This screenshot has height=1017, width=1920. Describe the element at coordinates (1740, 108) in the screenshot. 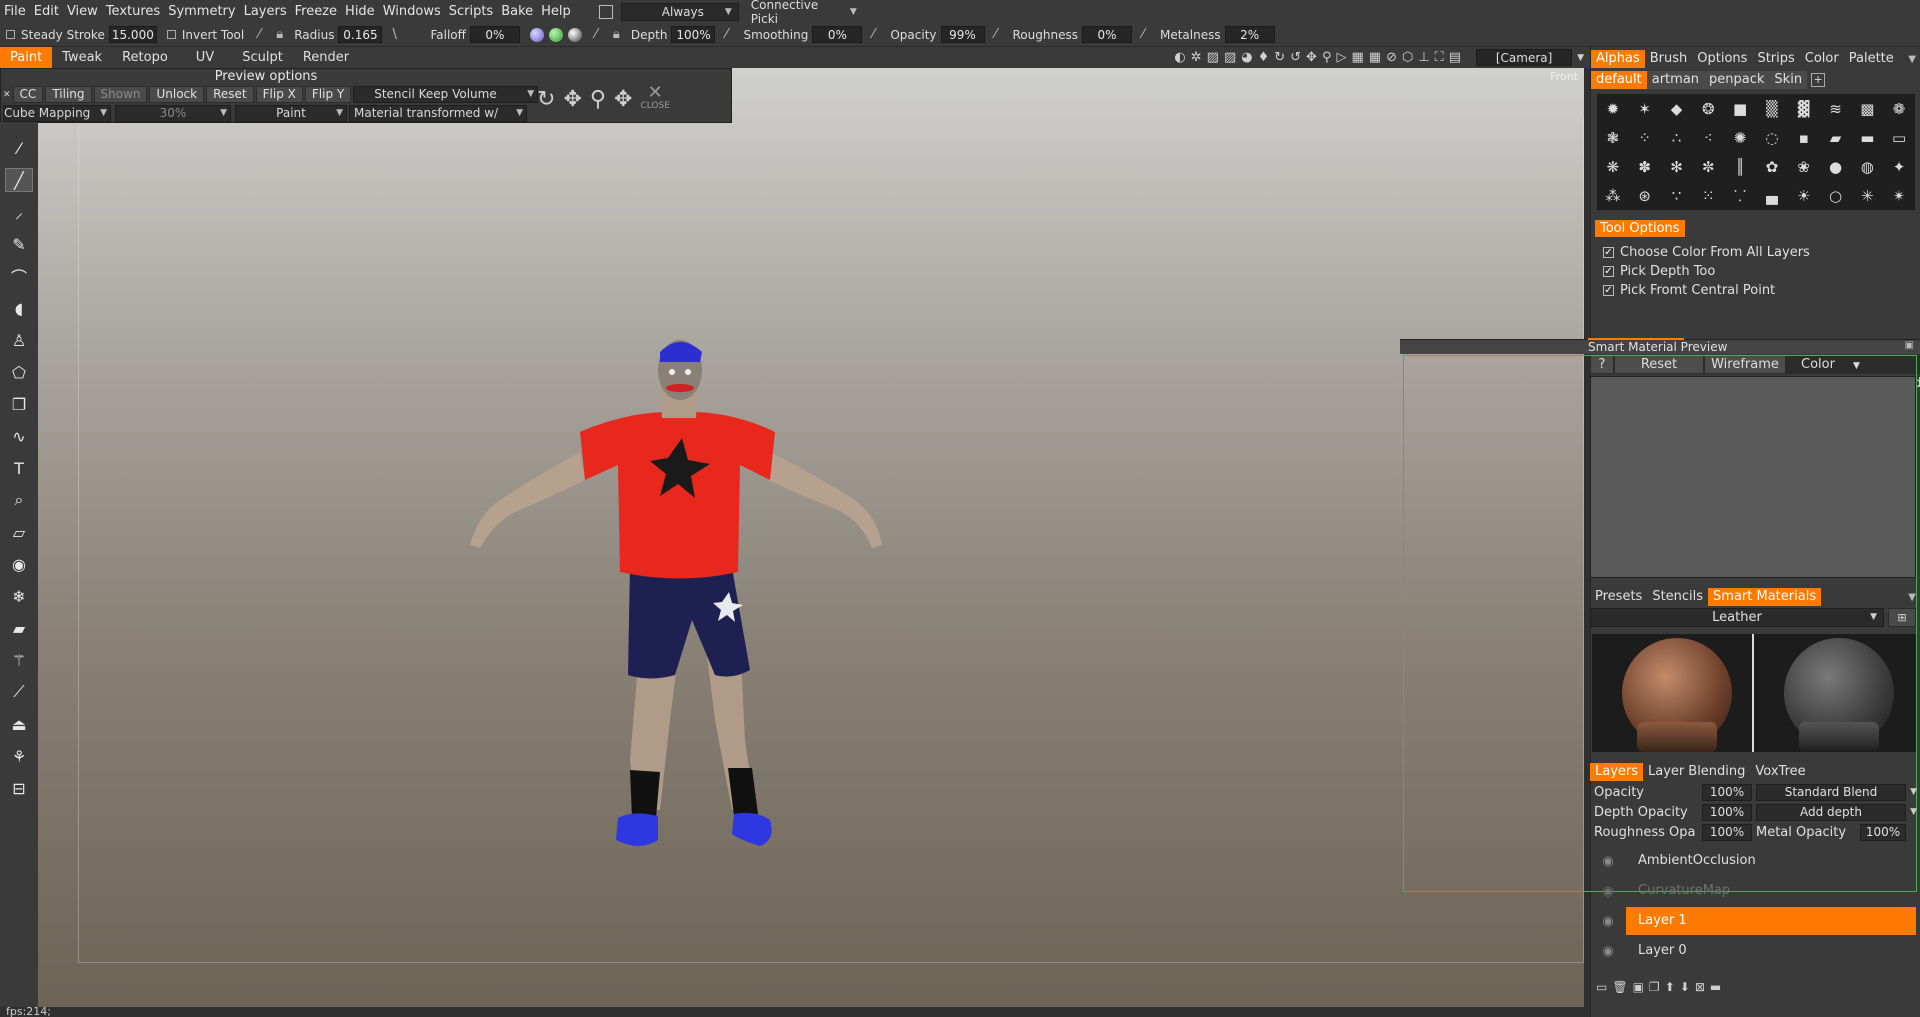

I see `alpha-brush-icon: ■` at that location.